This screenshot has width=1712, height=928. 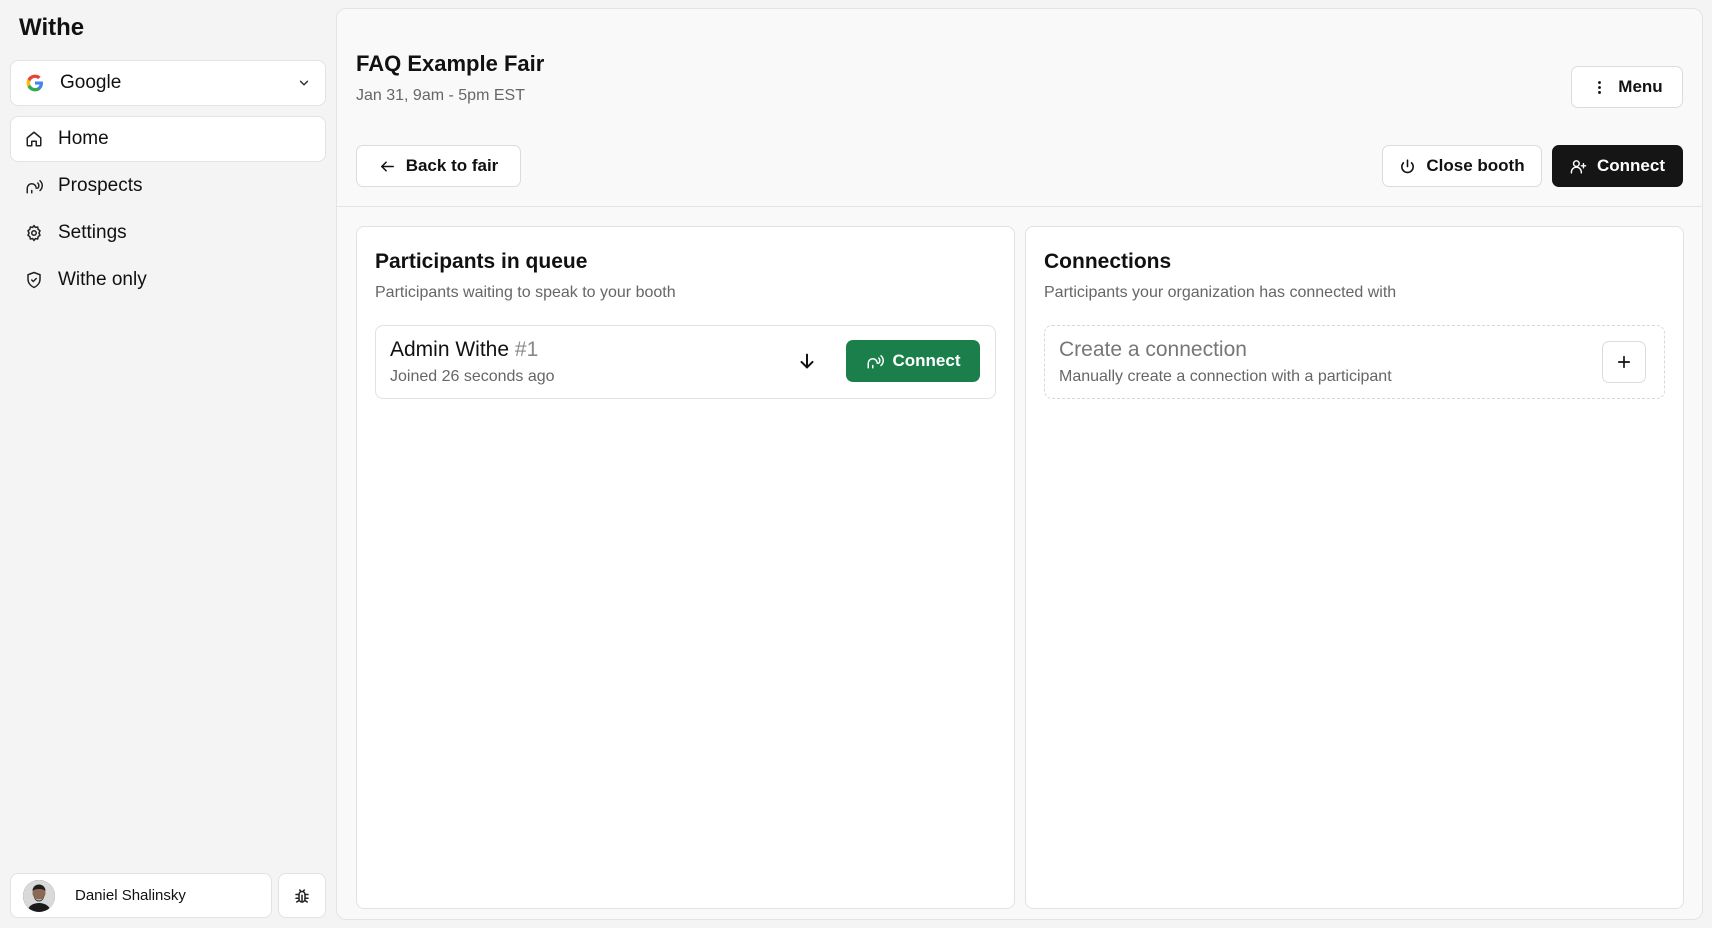 I want to click on connect-button-label: Connect, so click(x=1631, y=165).